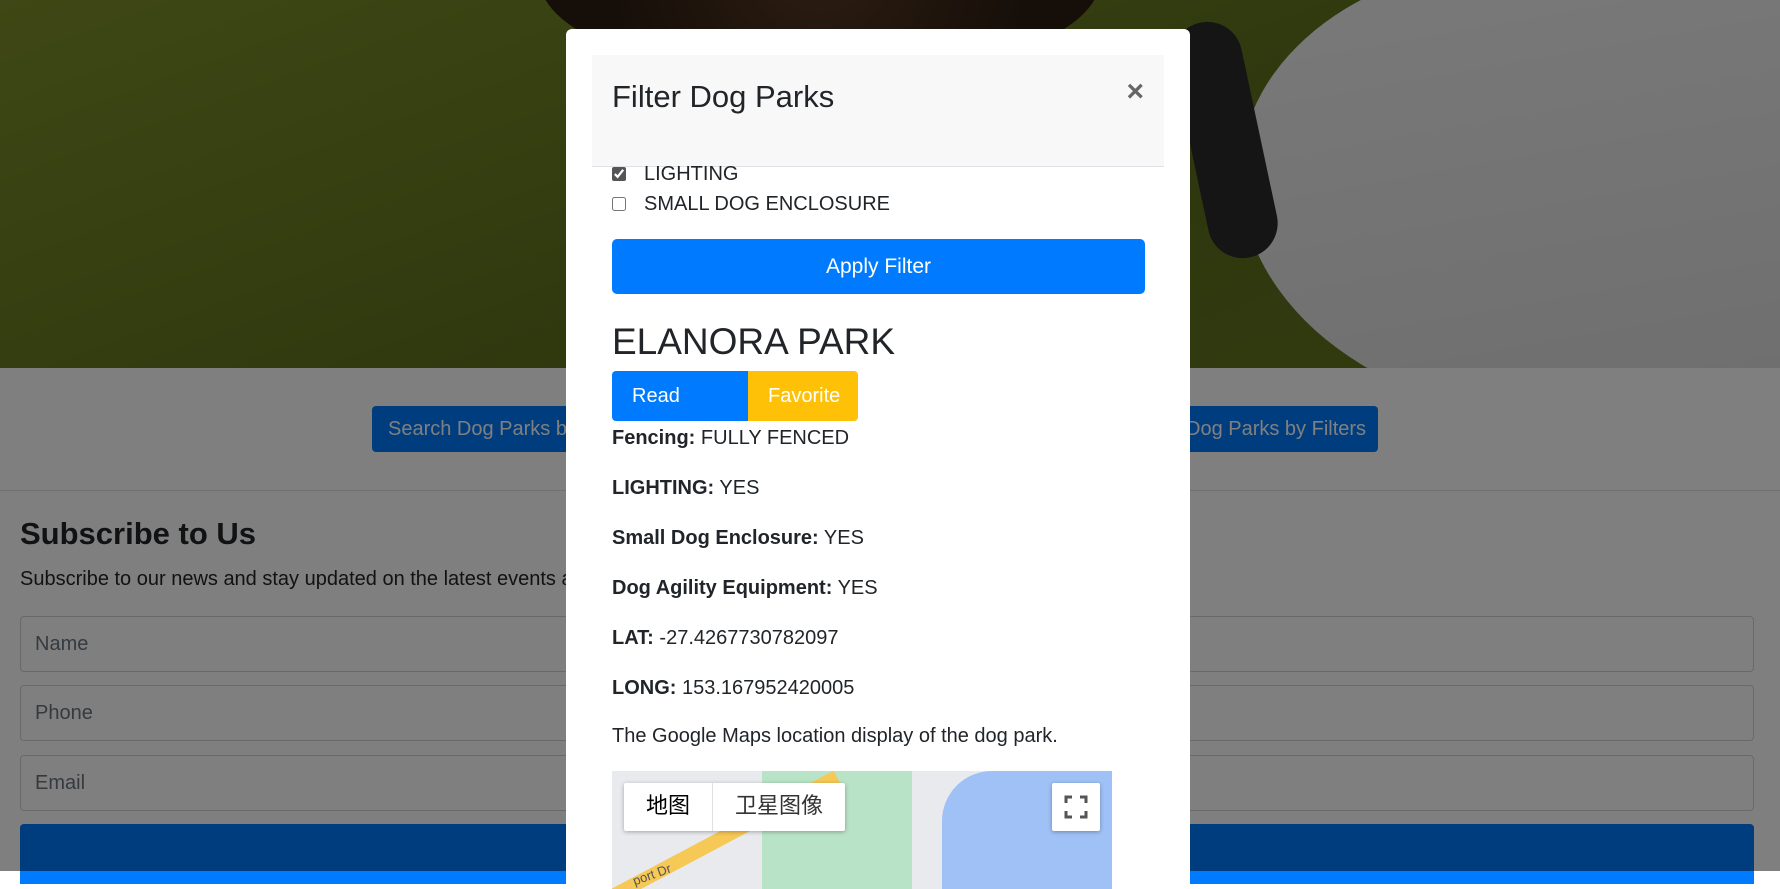  Describe the element at coordinates (779, 807) in the screenshot. I see `map-type-satellite-button: 卫星图像` at that location.